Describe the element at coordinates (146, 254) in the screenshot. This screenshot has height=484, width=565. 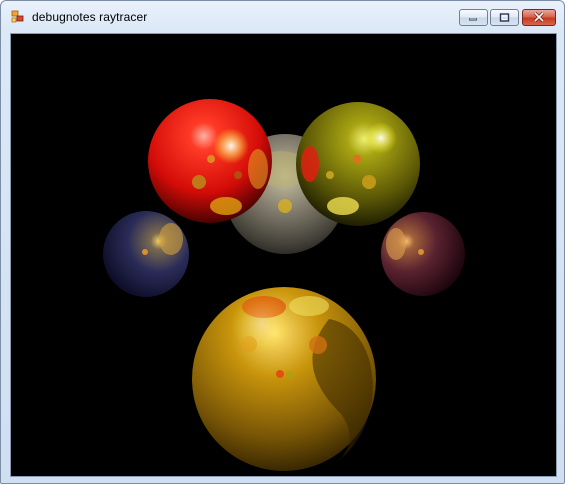
I see `sphere-navy-left` at that location.